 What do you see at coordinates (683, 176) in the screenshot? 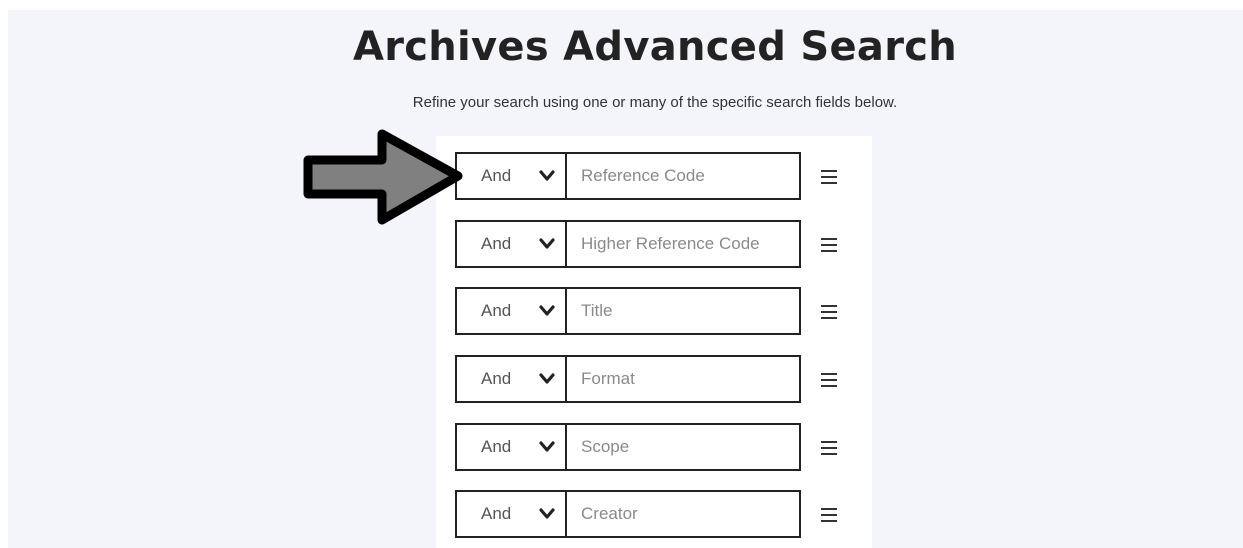
I see `reference-code-input` at bounding box center [683, 176].